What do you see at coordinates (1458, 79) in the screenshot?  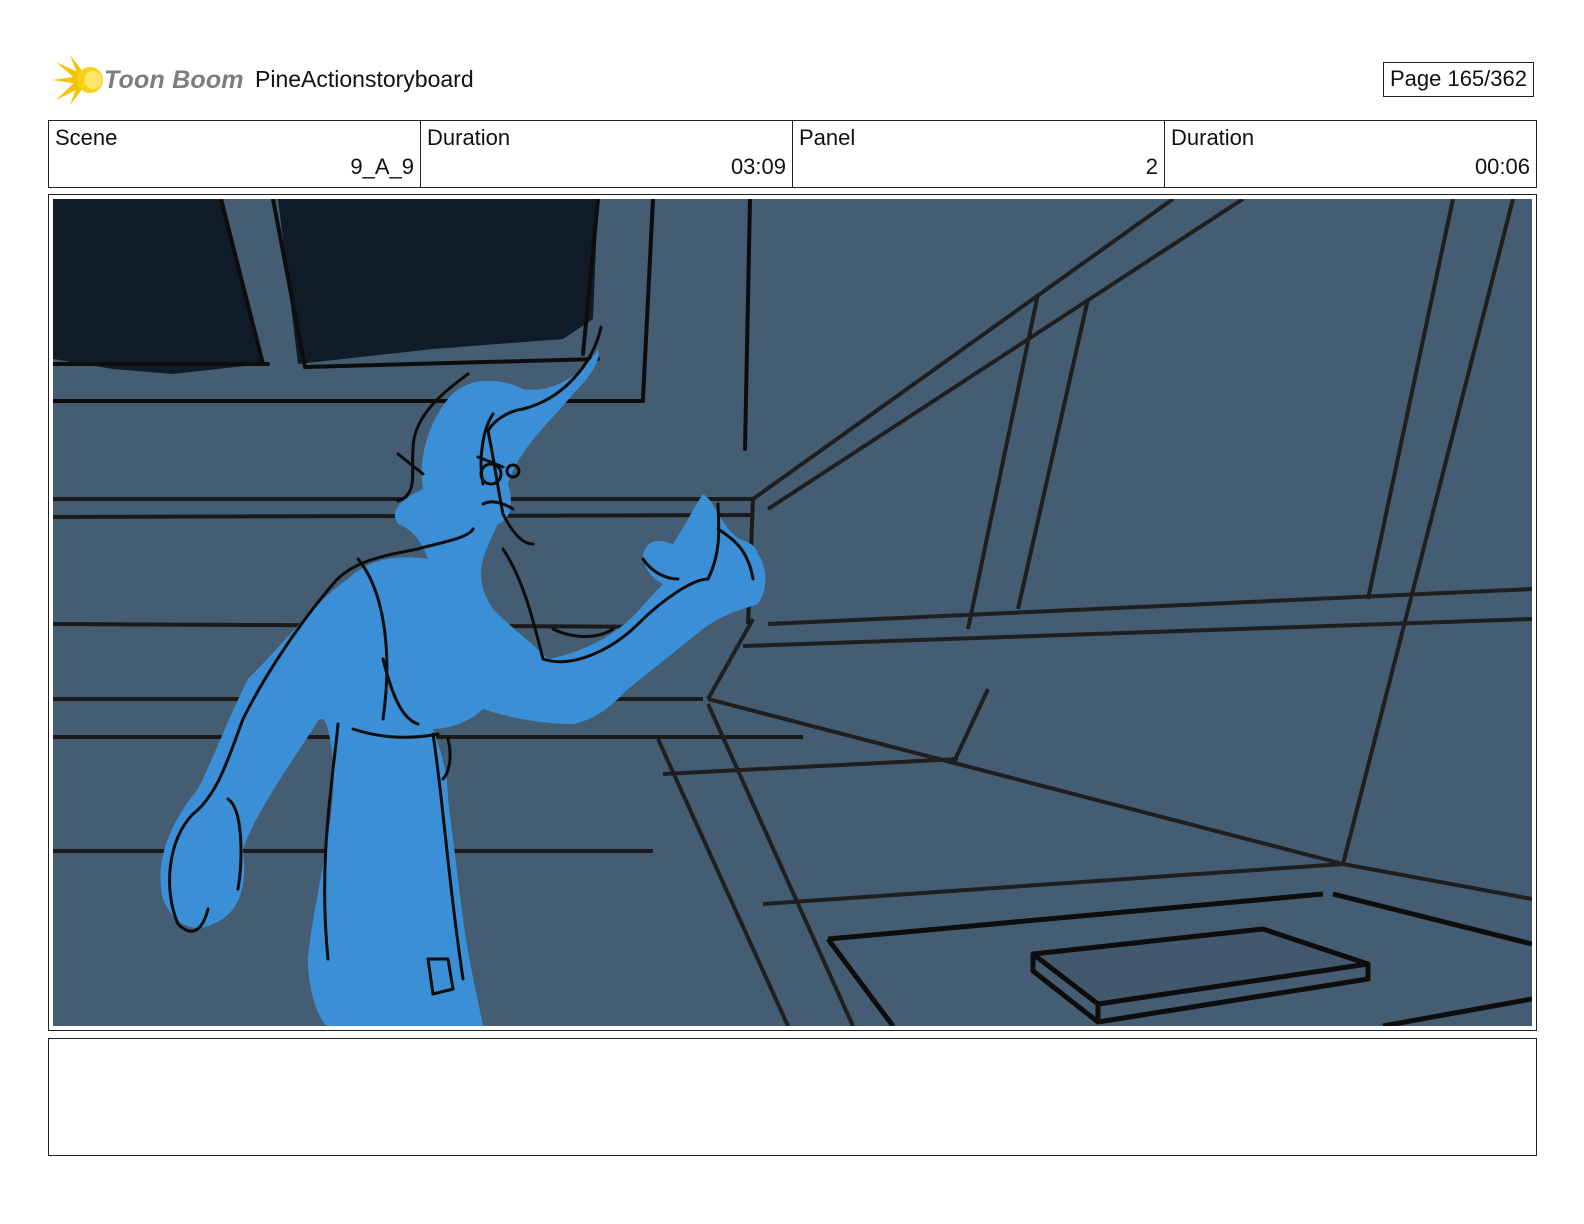 I see `page-number-box: Page 165/362` at bounding box center [1458, 79].